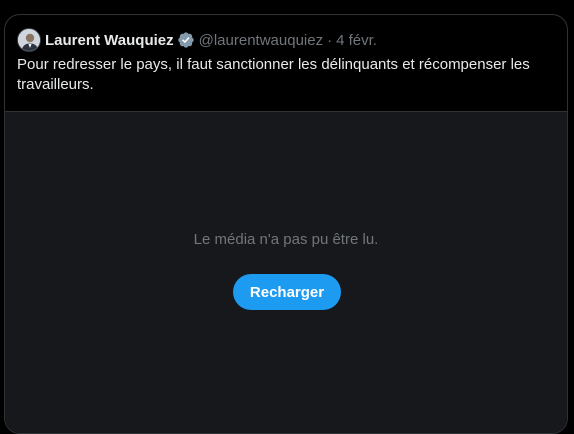  What do you see at coordinates (29, 40) in the screenshot?
I see `avatar` at bounding box center [29, 40].